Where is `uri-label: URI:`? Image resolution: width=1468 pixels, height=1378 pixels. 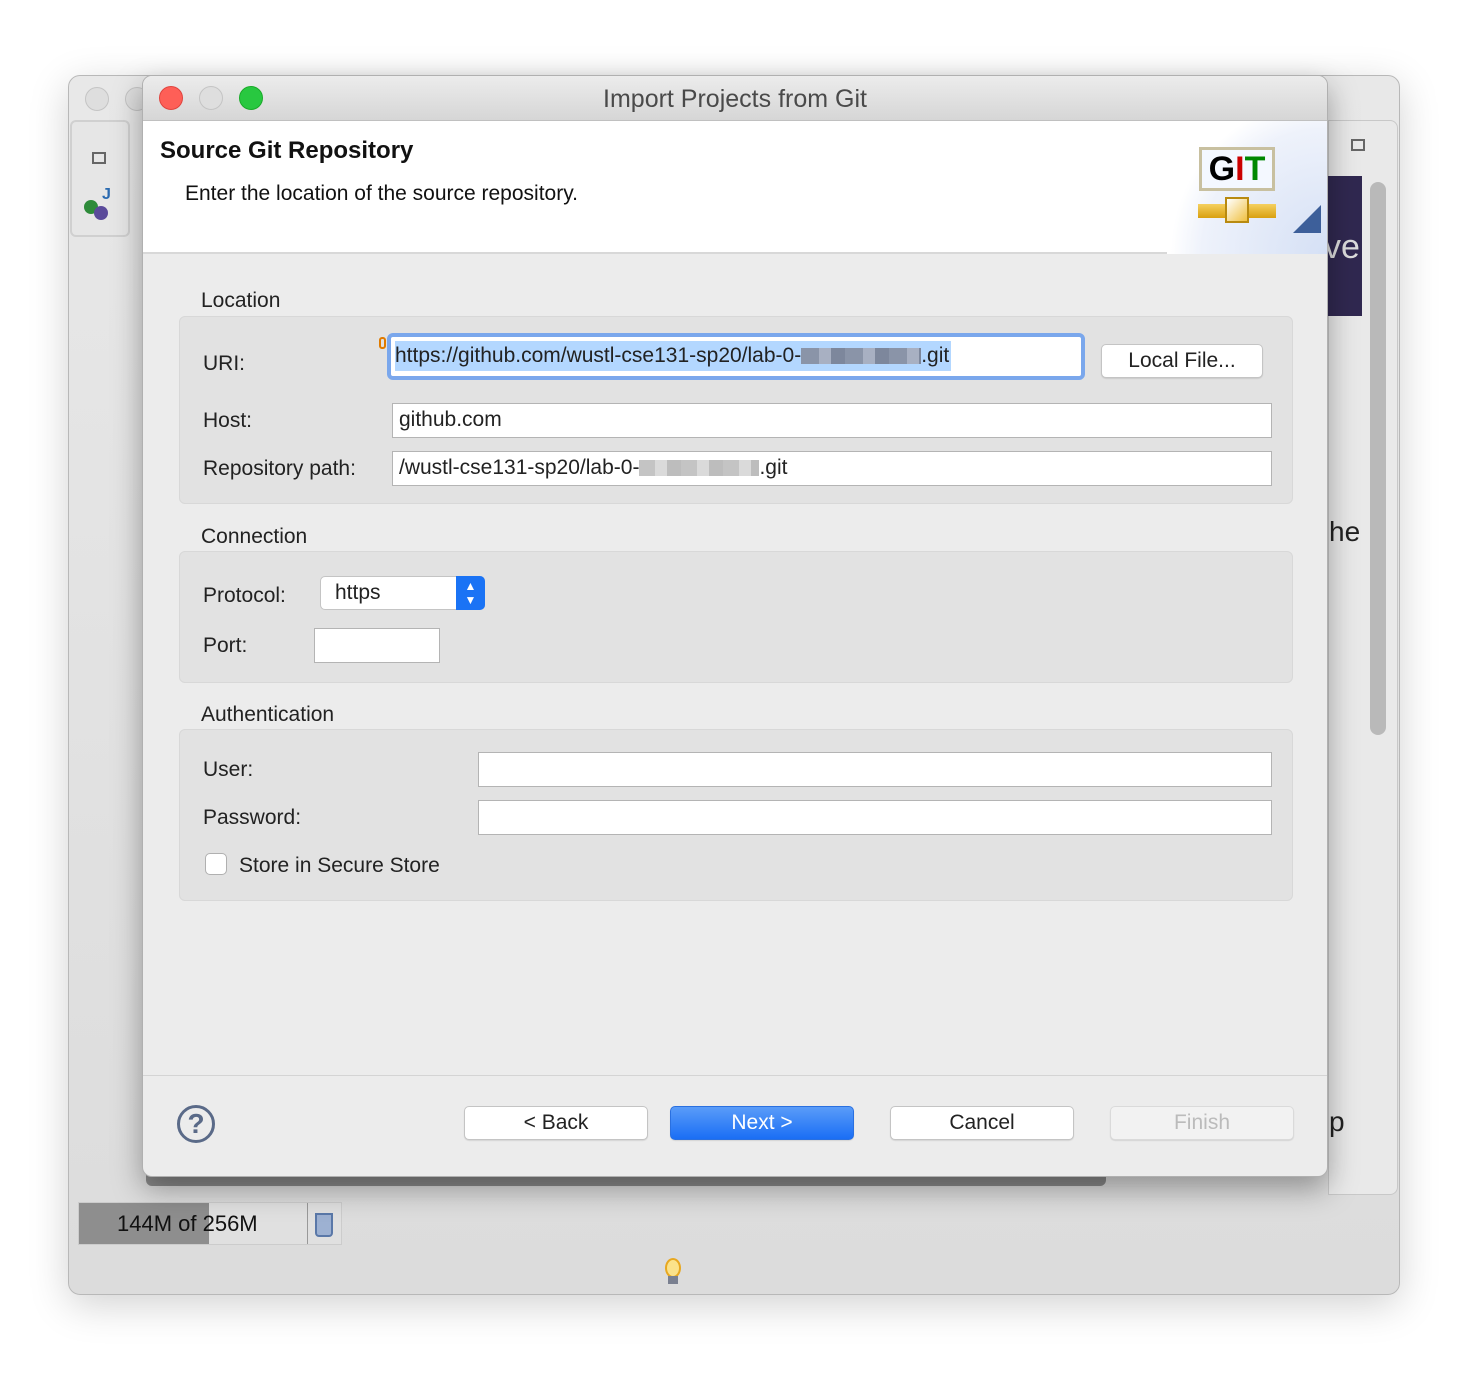
uri-label: URI: is located at coordinates (224, 363).